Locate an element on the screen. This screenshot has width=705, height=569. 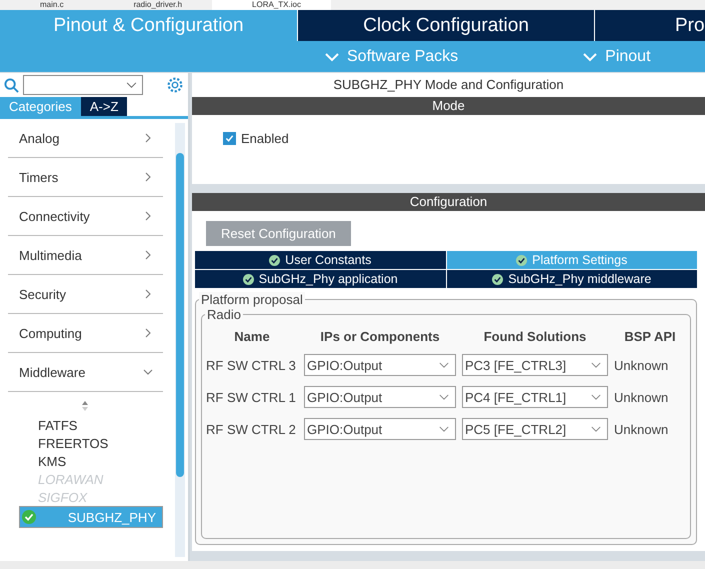
section-header: Mode is located at coordinates (448, 106).